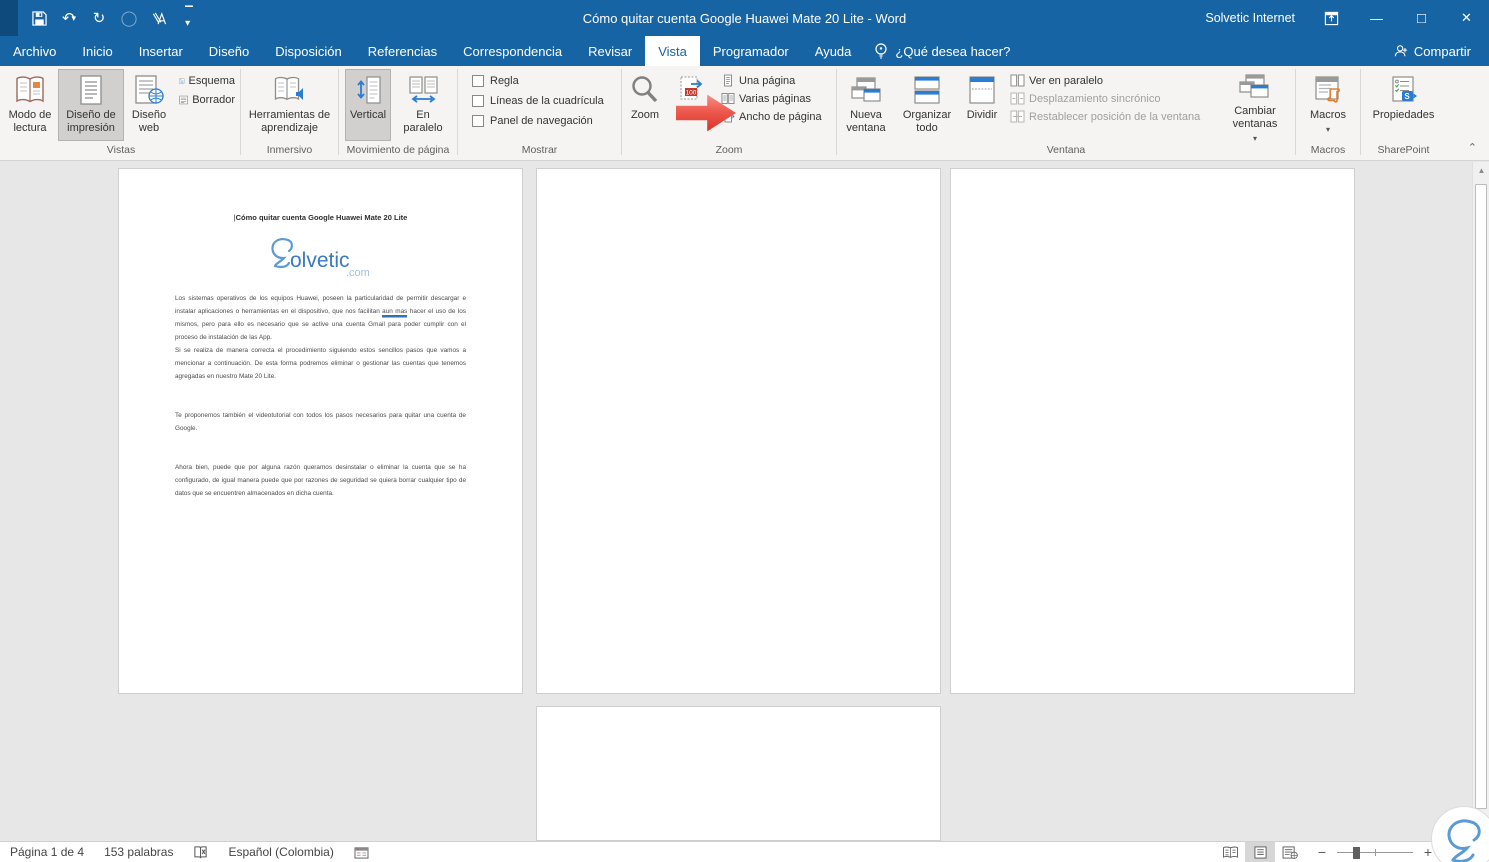  What do you see at coordinates (368, 90) in the screenshot?
I see `vertical-scroll-icon` at bounding box center [368, 90].